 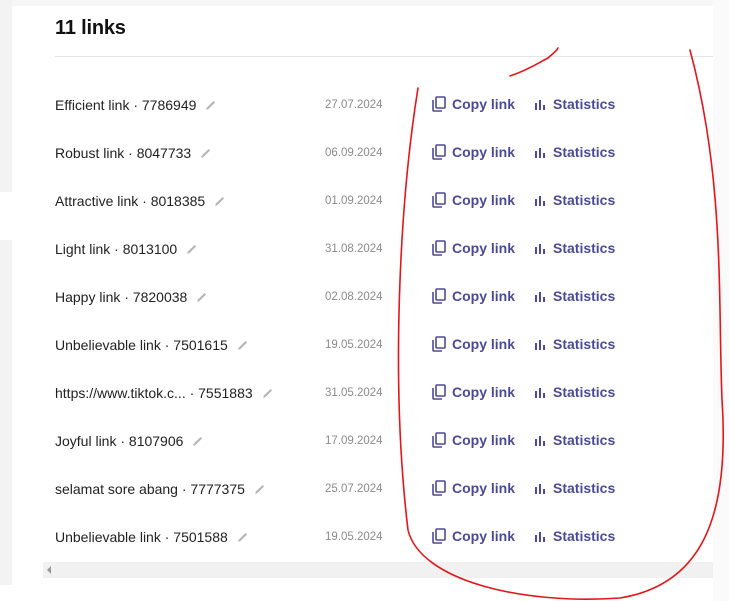 I want to click on link-date: 01.09.2024, so click(x=354, y=201).